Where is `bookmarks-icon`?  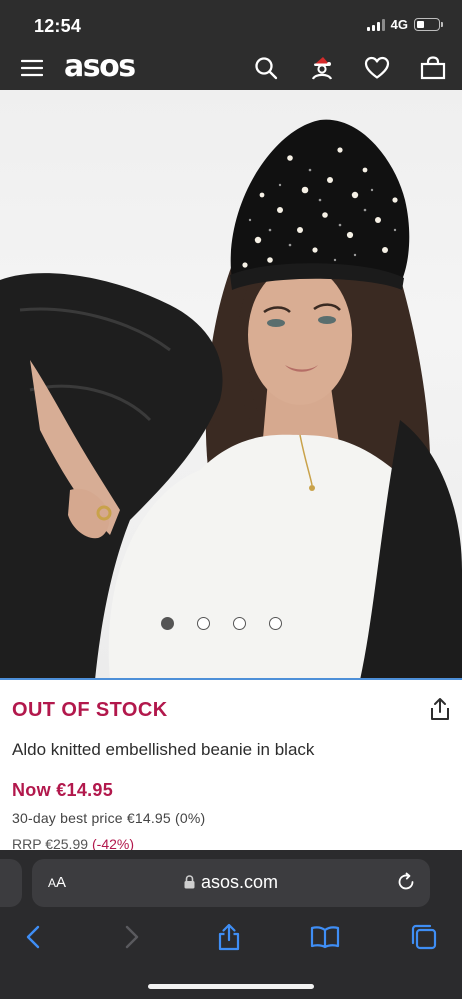
bookmarks-icon is located at coordinates (325, 937).